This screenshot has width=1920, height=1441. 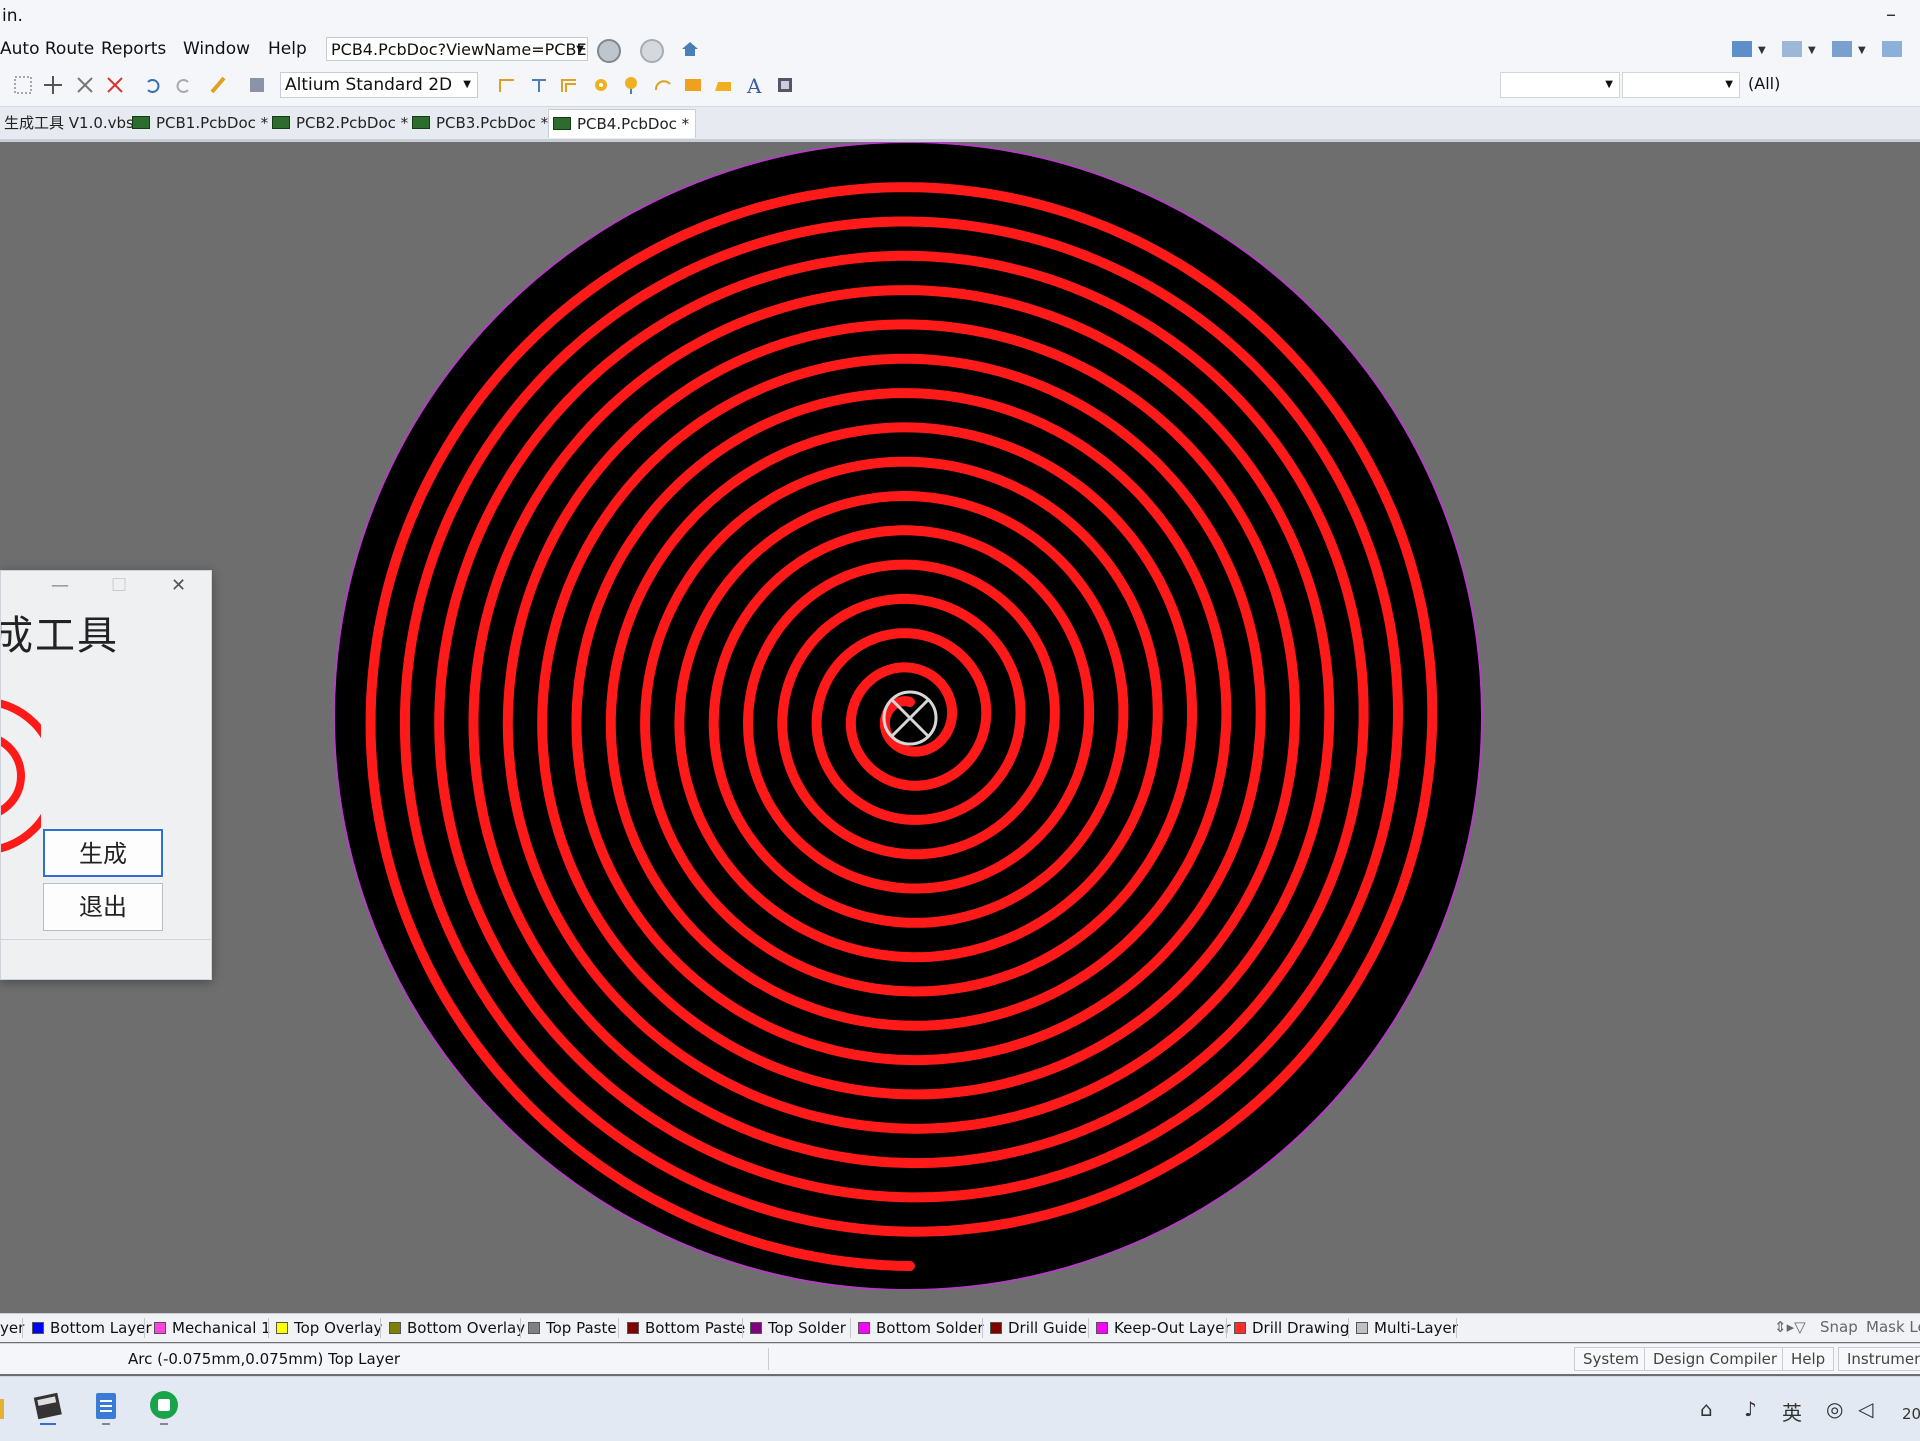 I want to click on dialog-heading: 成工具, so click(x=59, y=636).